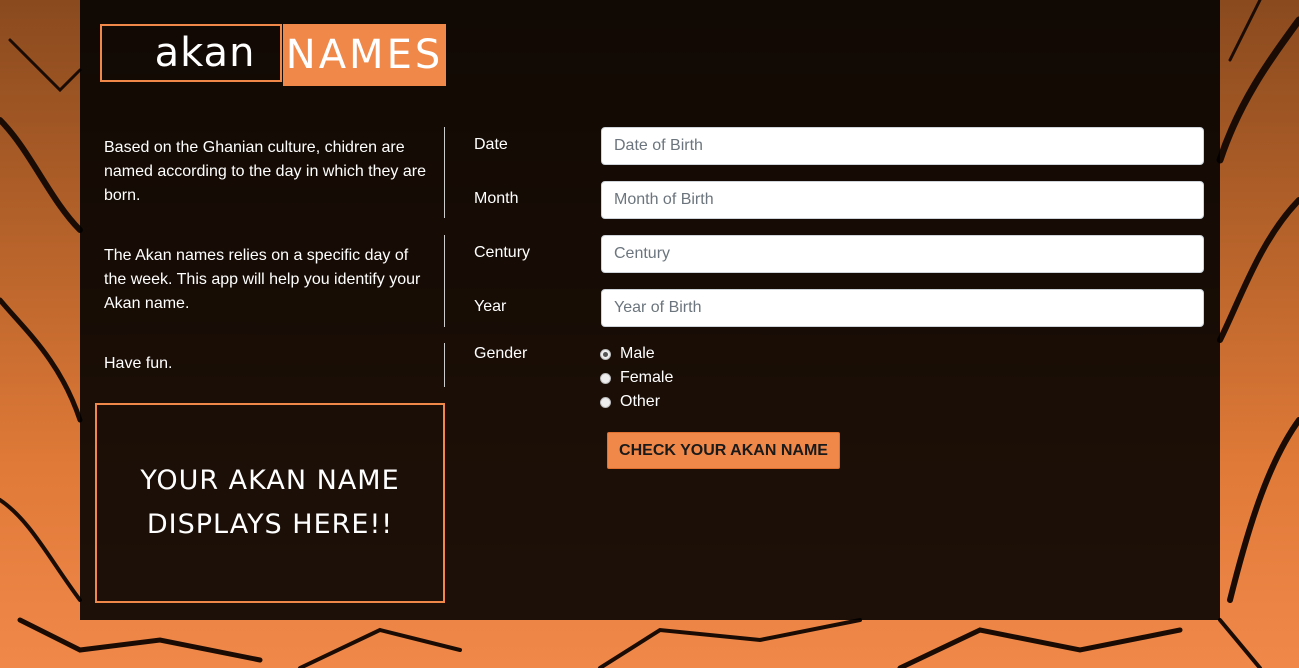 The image size is (1299, 668). Describe the element at coordinates (605, 354) in the screenshot. I see `radio-male` at that location.